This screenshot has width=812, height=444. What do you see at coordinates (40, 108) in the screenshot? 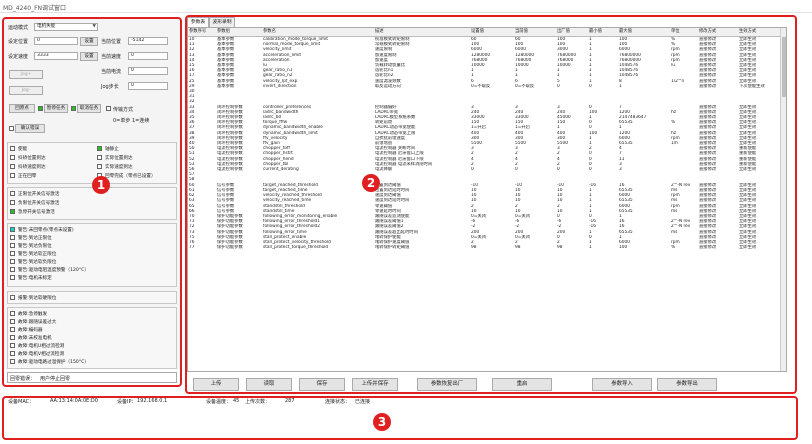
I see `pause-indicator` at bounding box center [40, 108].